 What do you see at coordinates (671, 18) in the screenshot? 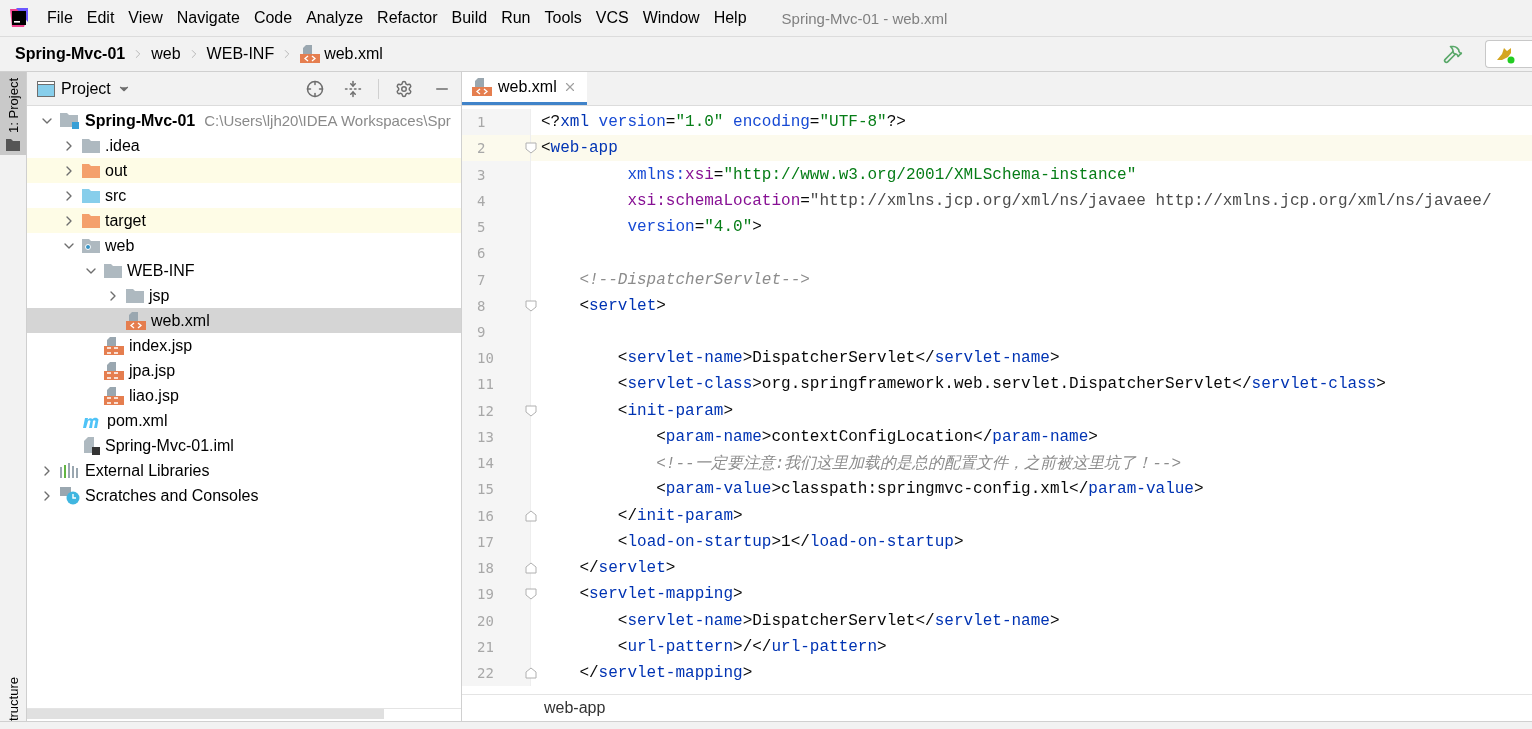
I see `menu-item: Window` at bounding box center [671, 18].